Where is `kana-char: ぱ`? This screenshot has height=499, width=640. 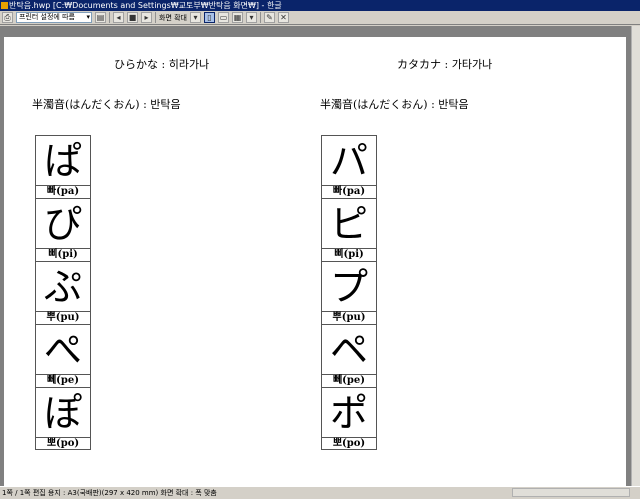 kana-char: ぱ is located at coordinates (63, 161).